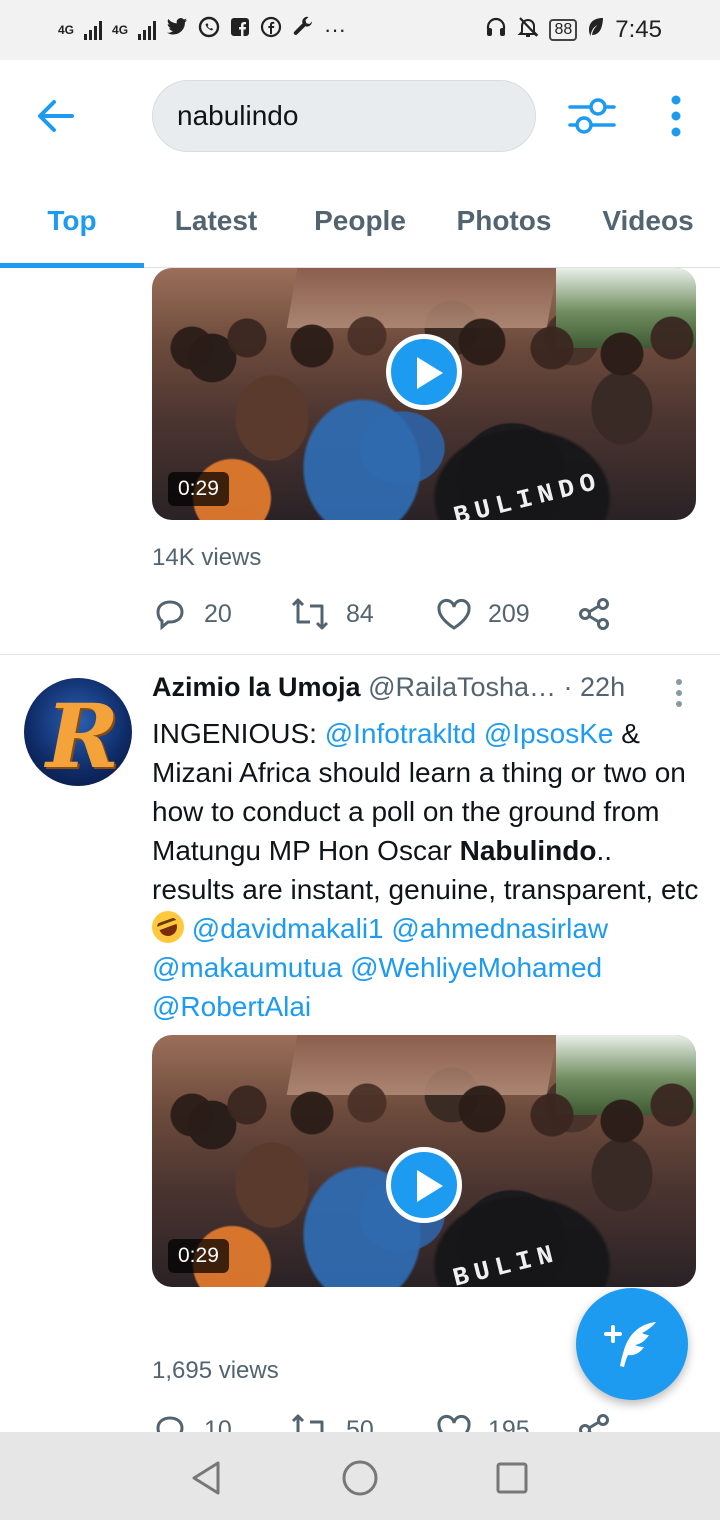 This screenshot has height=1520, width=720. I want to click on triangle-back-icon, so click(206, 1478).